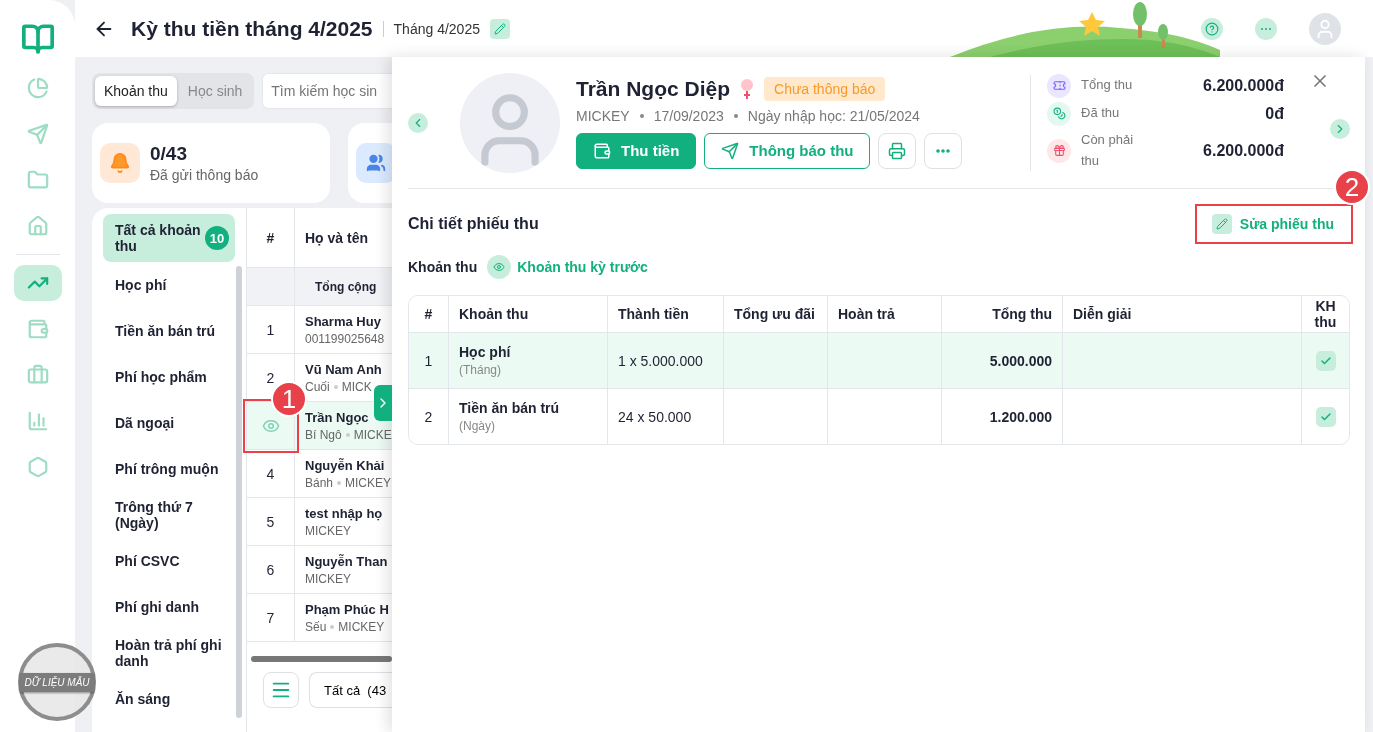 The width and height of the screenshot is (1373, 732). I want to click on student-row: 4 Nguyễn Khải Bánh MICKEY, so click(319, 474).